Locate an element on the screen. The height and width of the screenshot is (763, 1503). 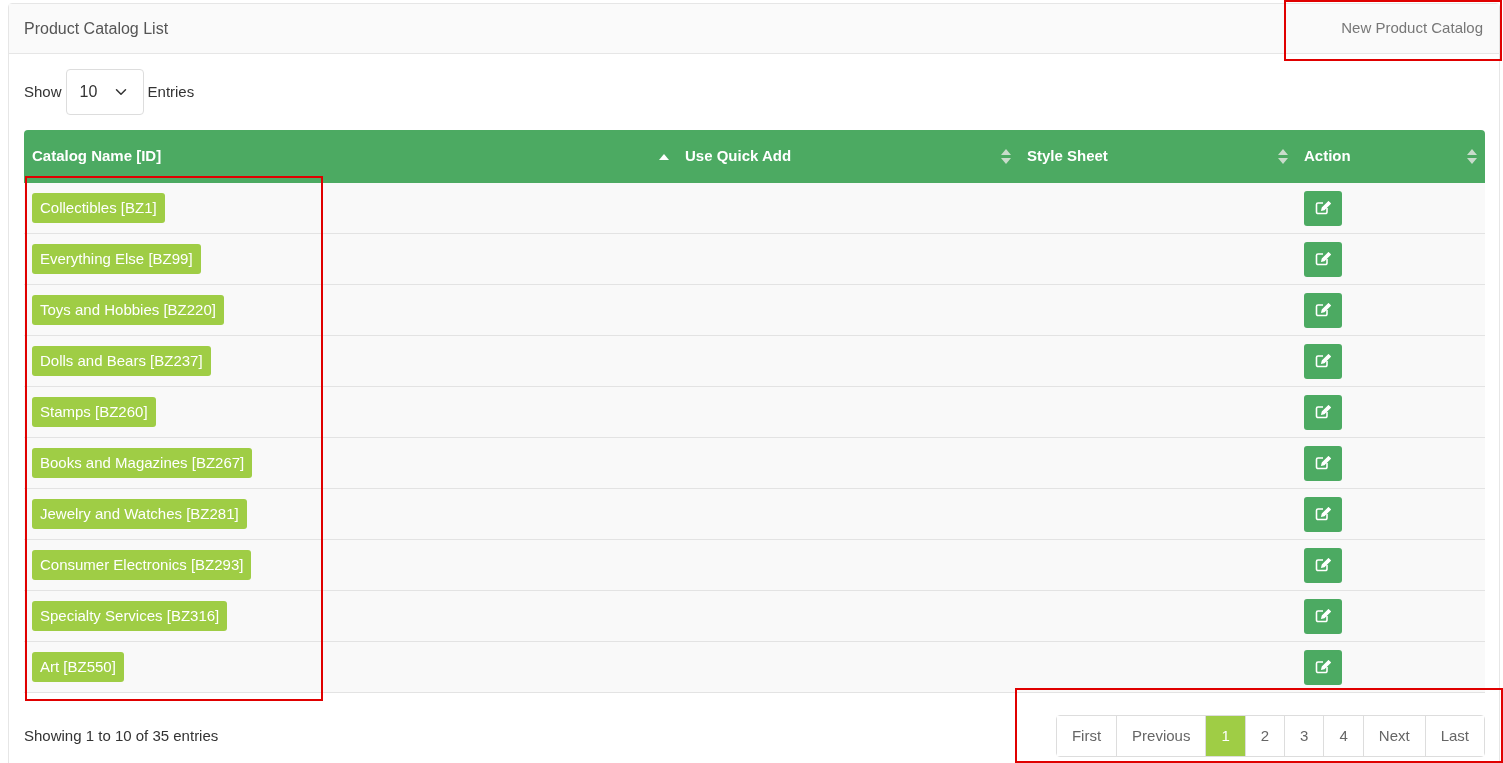
catalog-name-tag: Dolls and Bears [BZ237] is located at coordinates (121, 361).